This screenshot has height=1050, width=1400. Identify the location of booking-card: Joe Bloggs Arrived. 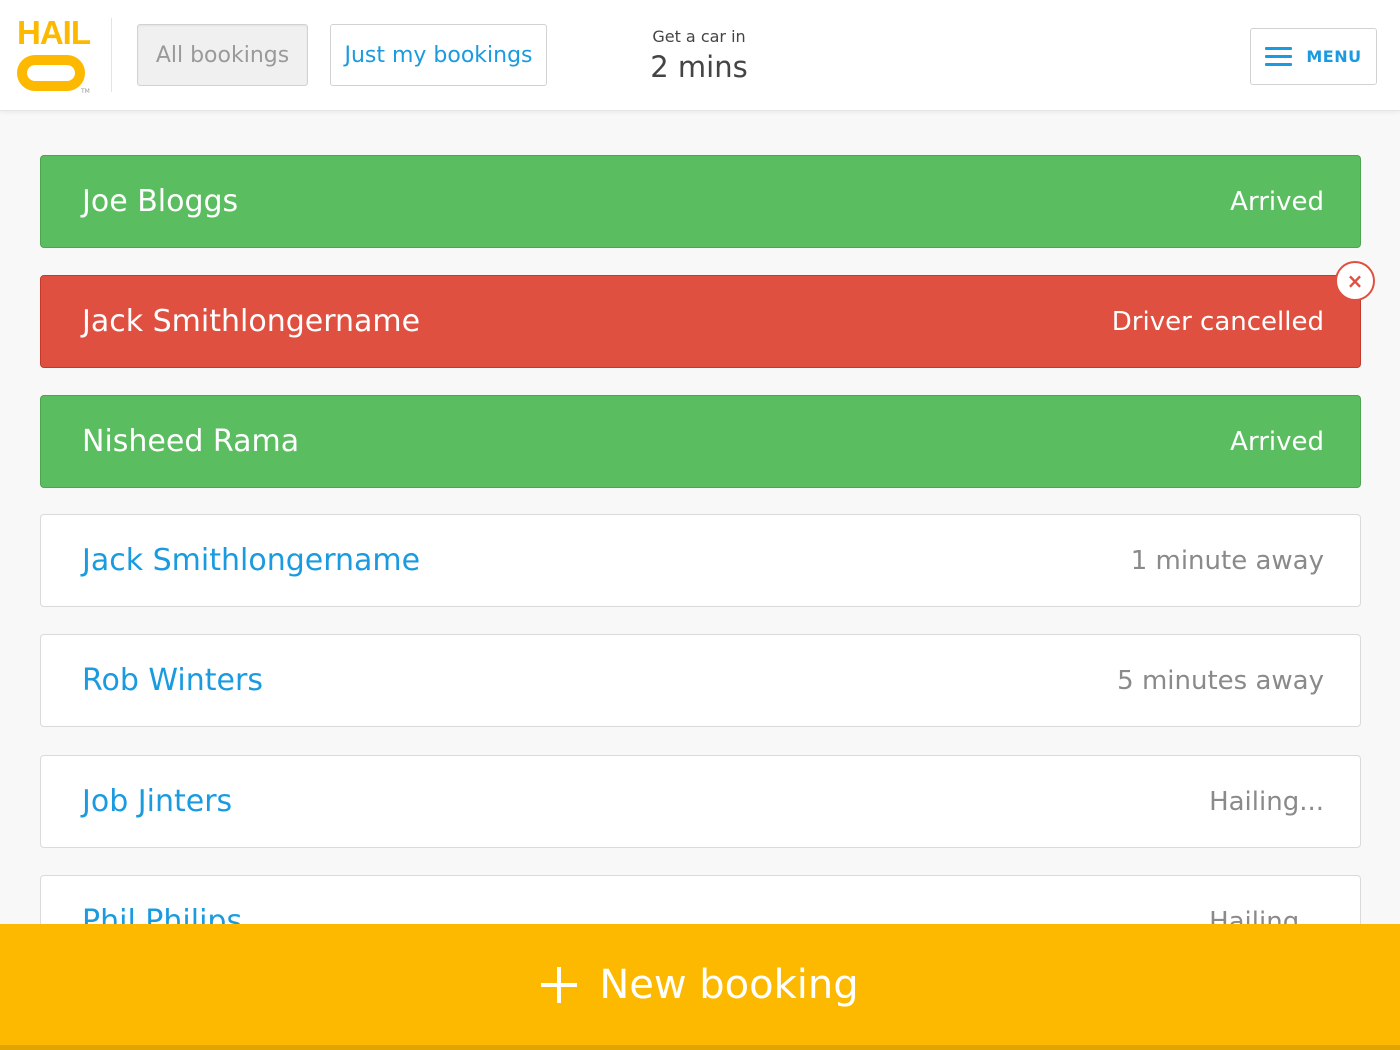
(700, 201).